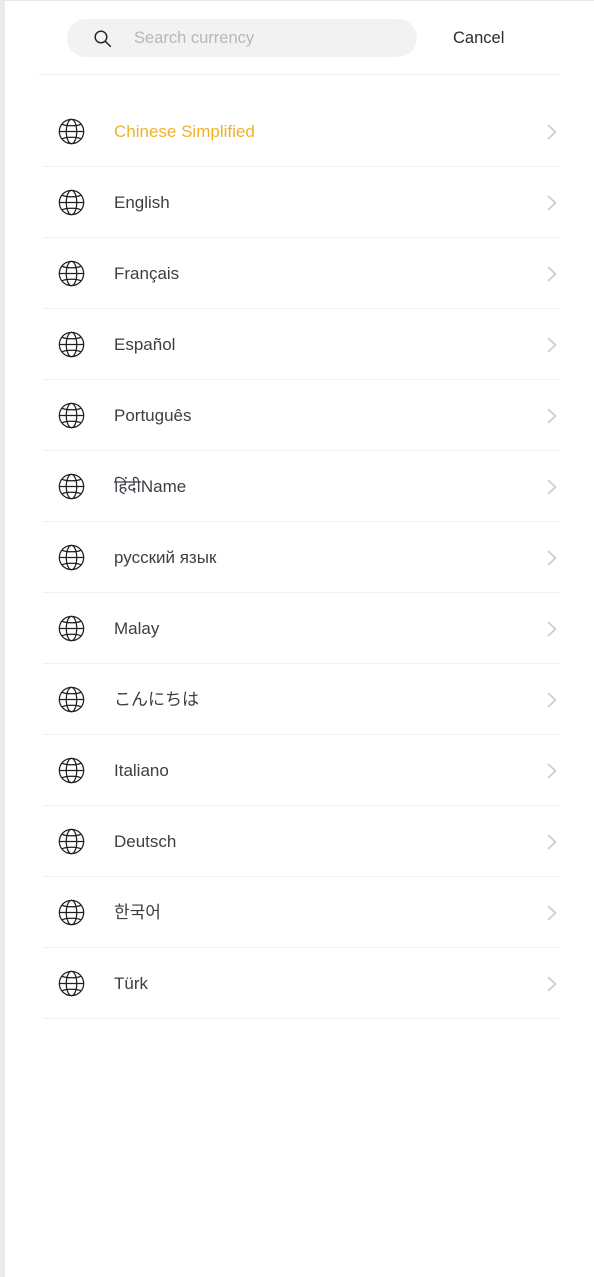 Image resolution: width=594 pixels, height=1277 pixels. I want to click on list-item-label: Italiano, so click(141, 770).